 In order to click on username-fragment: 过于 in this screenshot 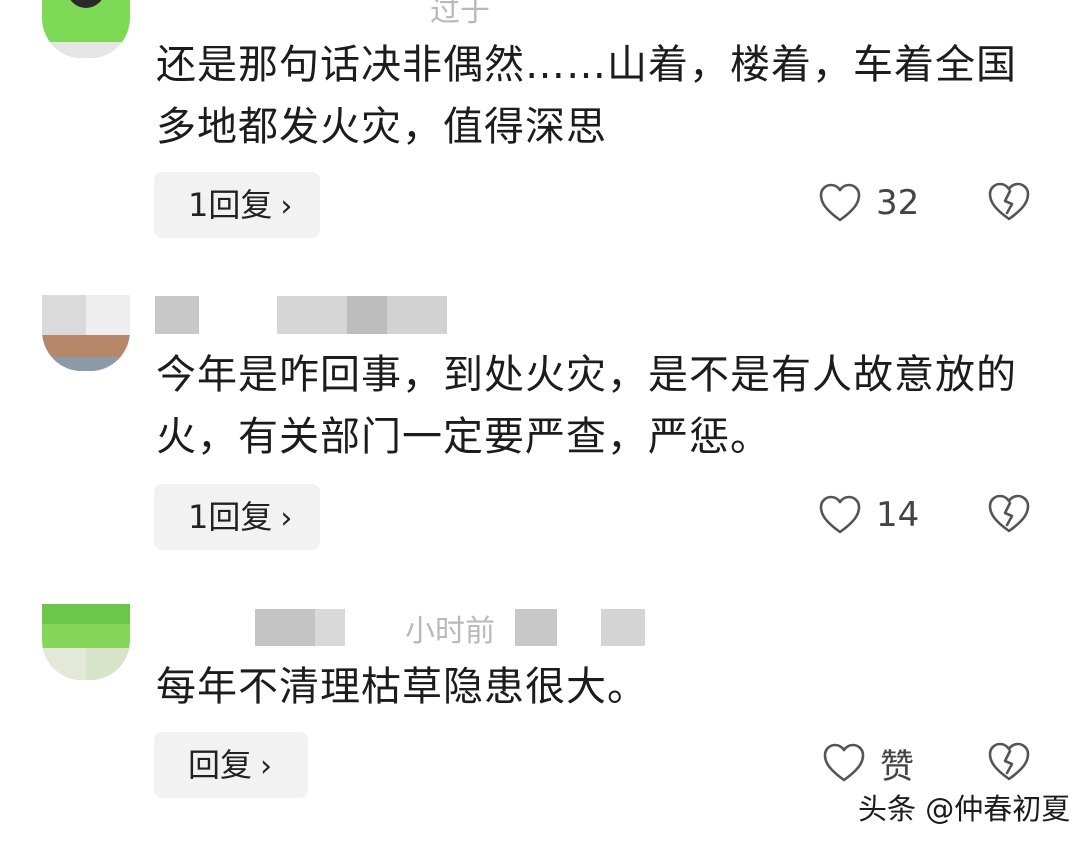, I will do `click(460, 14)`.